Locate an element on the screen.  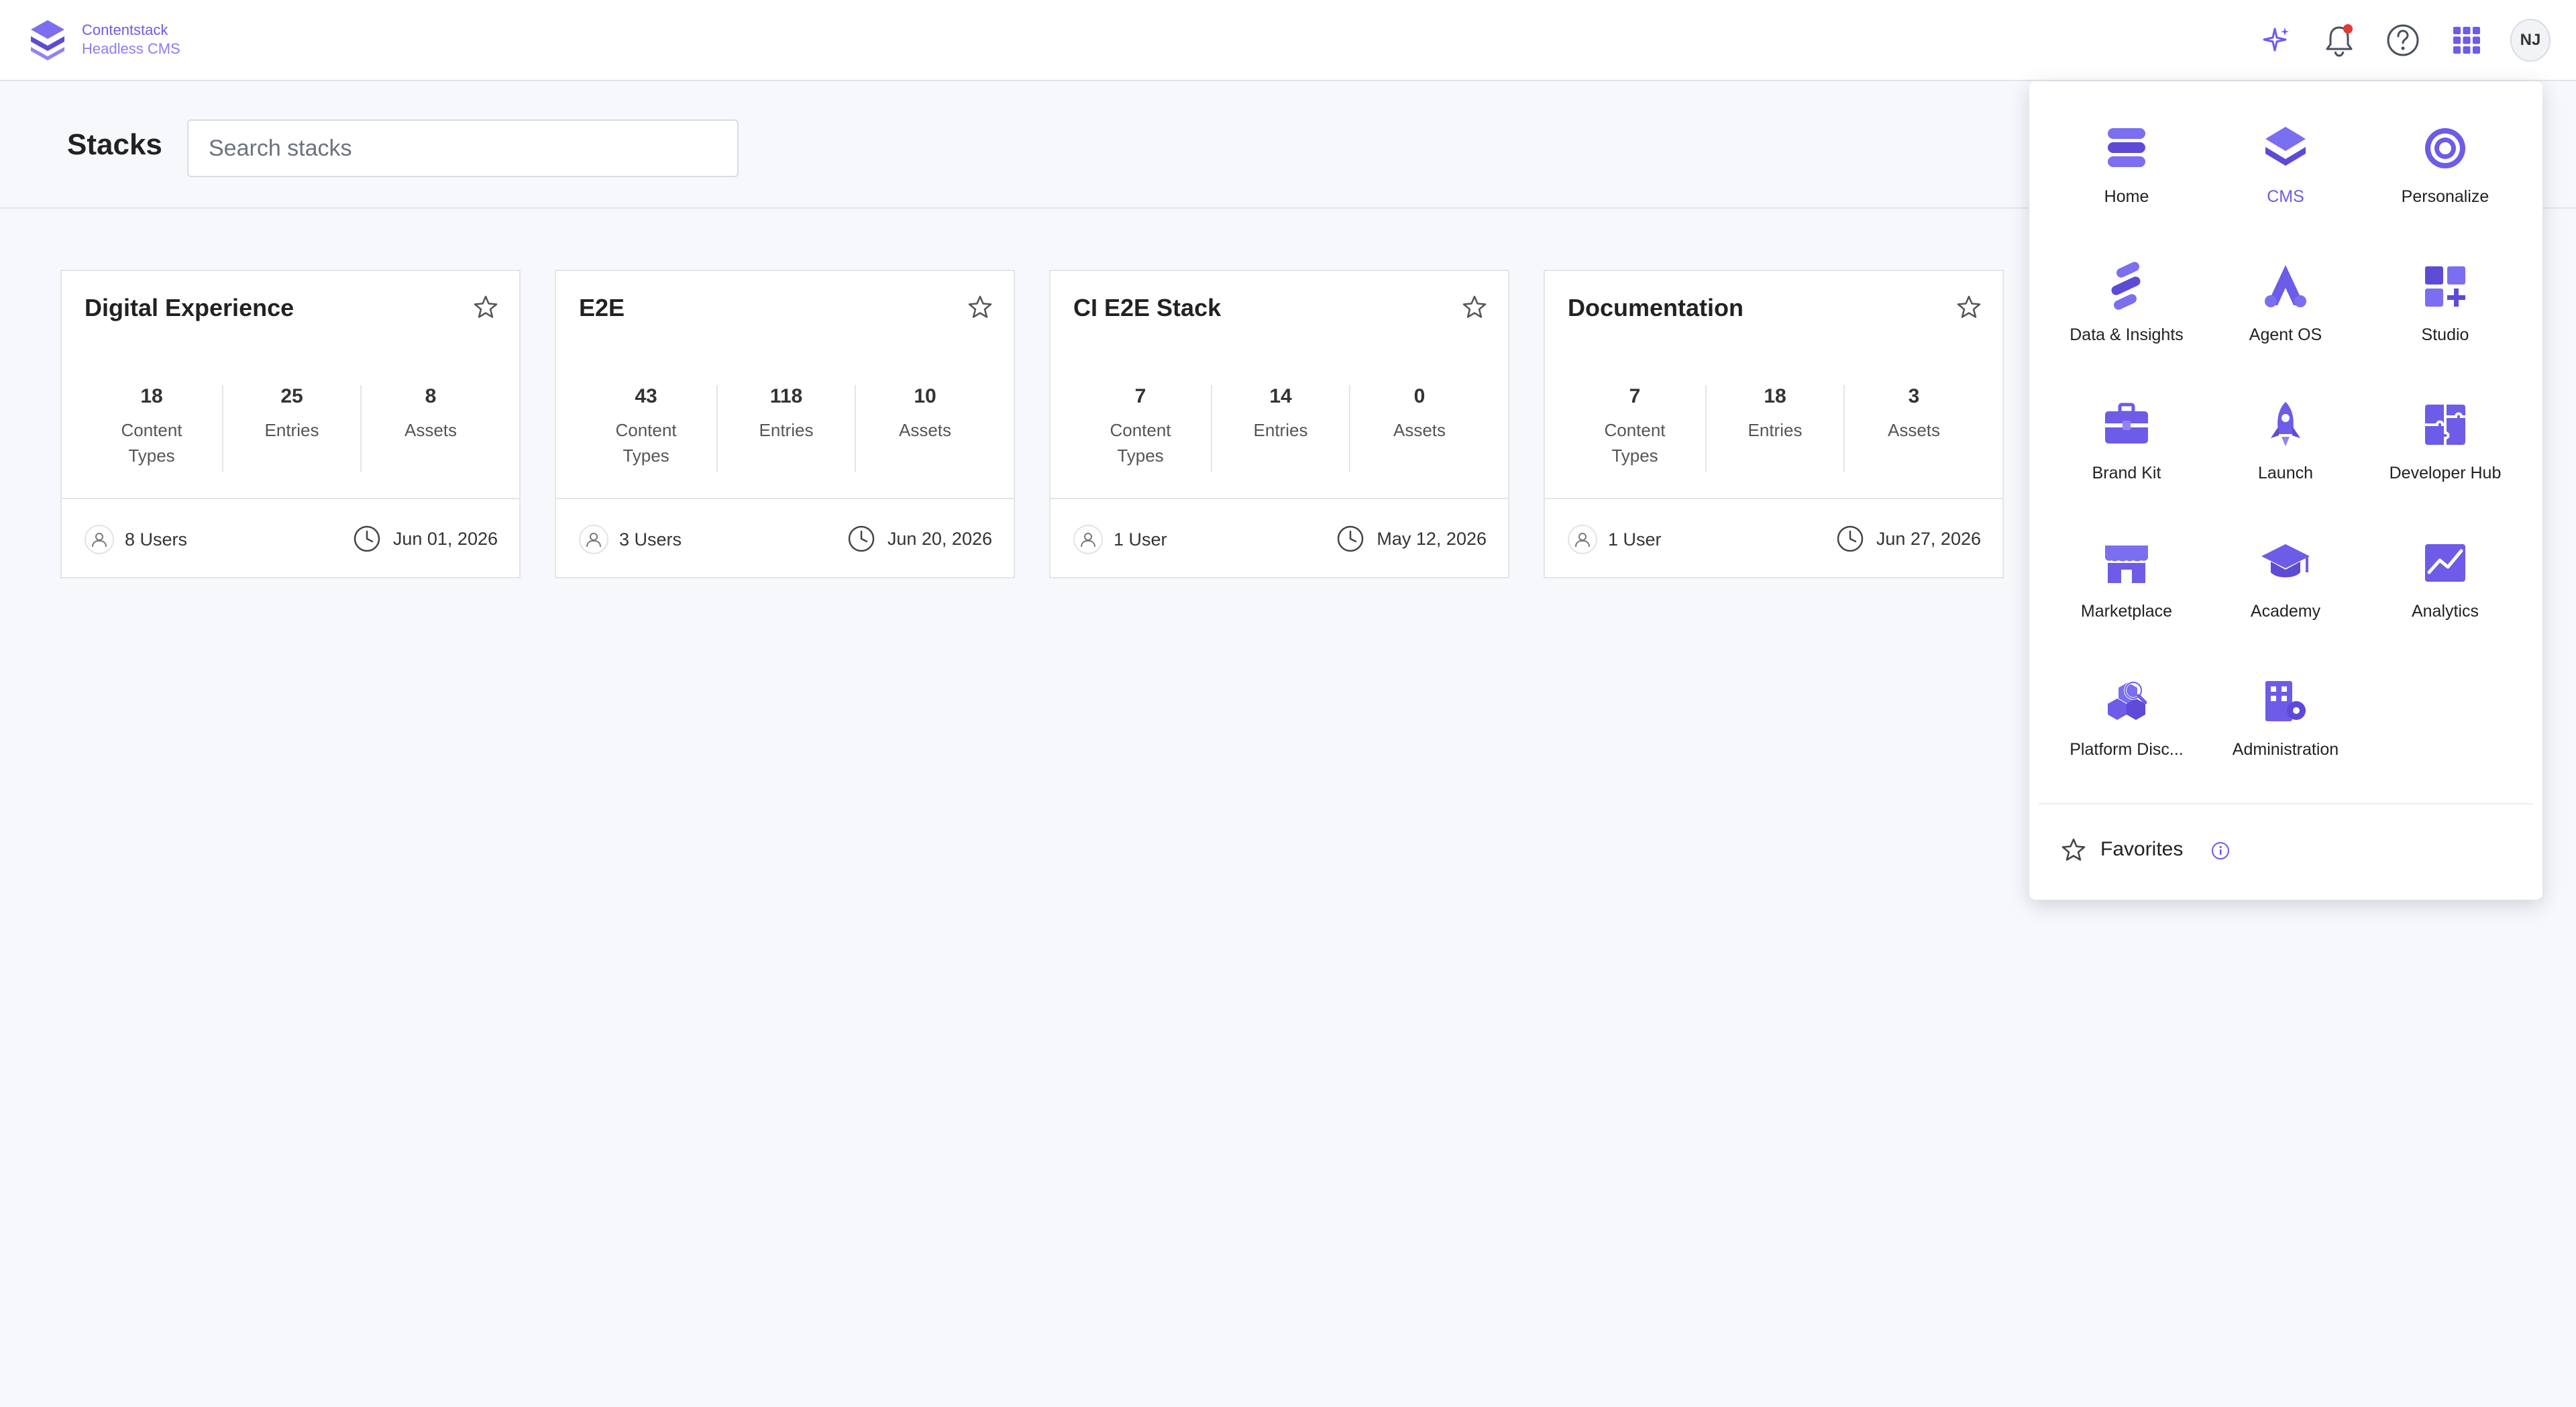
app-agent-os: Agent OS is located at coordinates (2285, 306).